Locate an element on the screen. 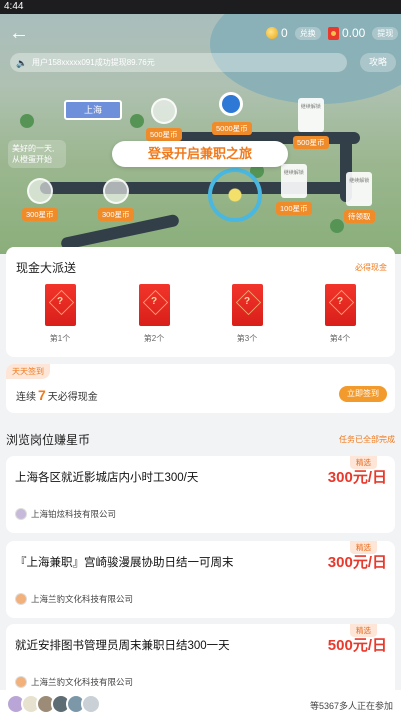  strategy-button: 攻略 is located at coordinates (378, 62).